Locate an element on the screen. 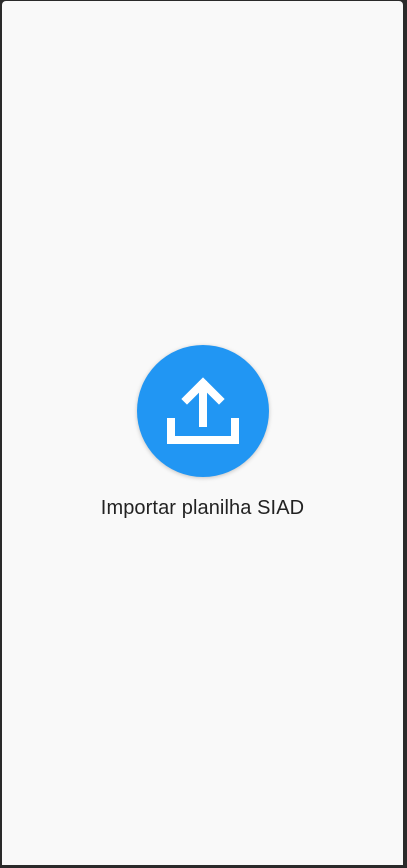 The image size is (407, 868). upload-icon is located at coordinates (203, 410).